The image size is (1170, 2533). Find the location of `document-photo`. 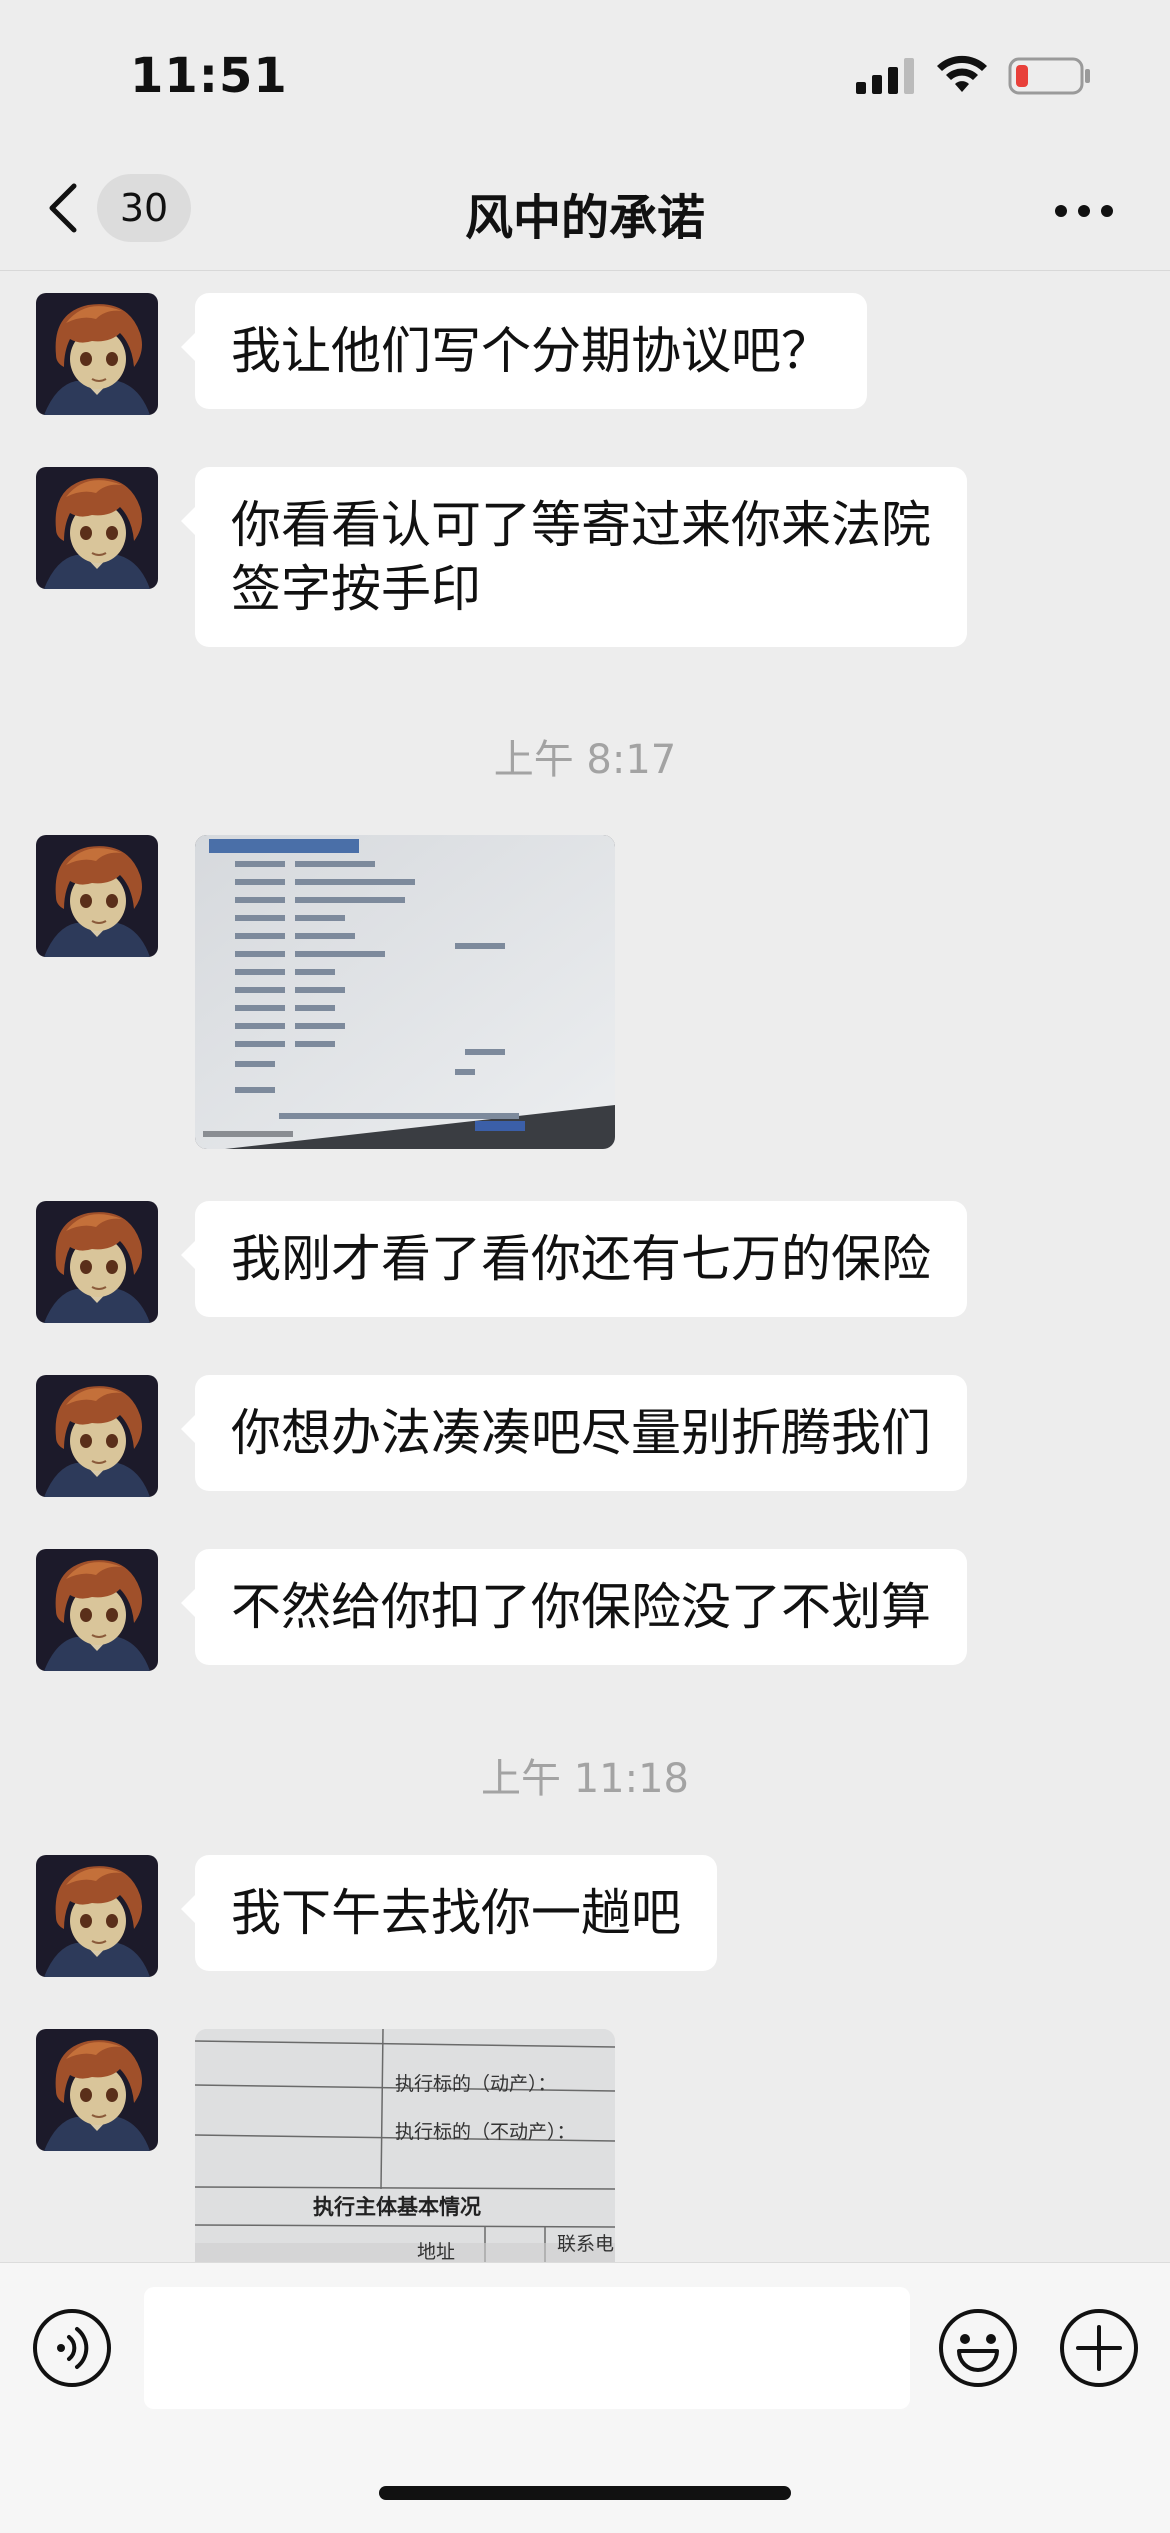

document-photo is located at coordinates (405, 2145).